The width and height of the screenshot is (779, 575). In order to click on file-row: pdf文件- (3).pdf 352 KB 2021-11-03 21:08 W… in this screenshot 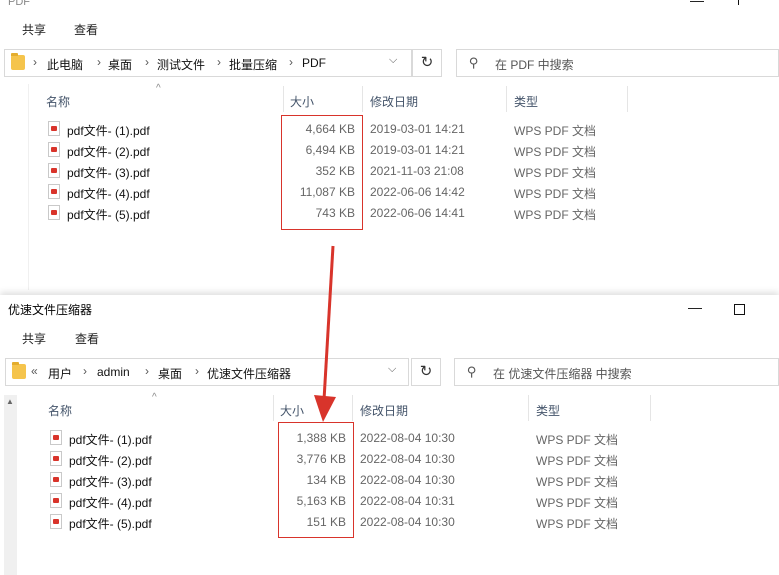, I will do `click(389, 171)`.